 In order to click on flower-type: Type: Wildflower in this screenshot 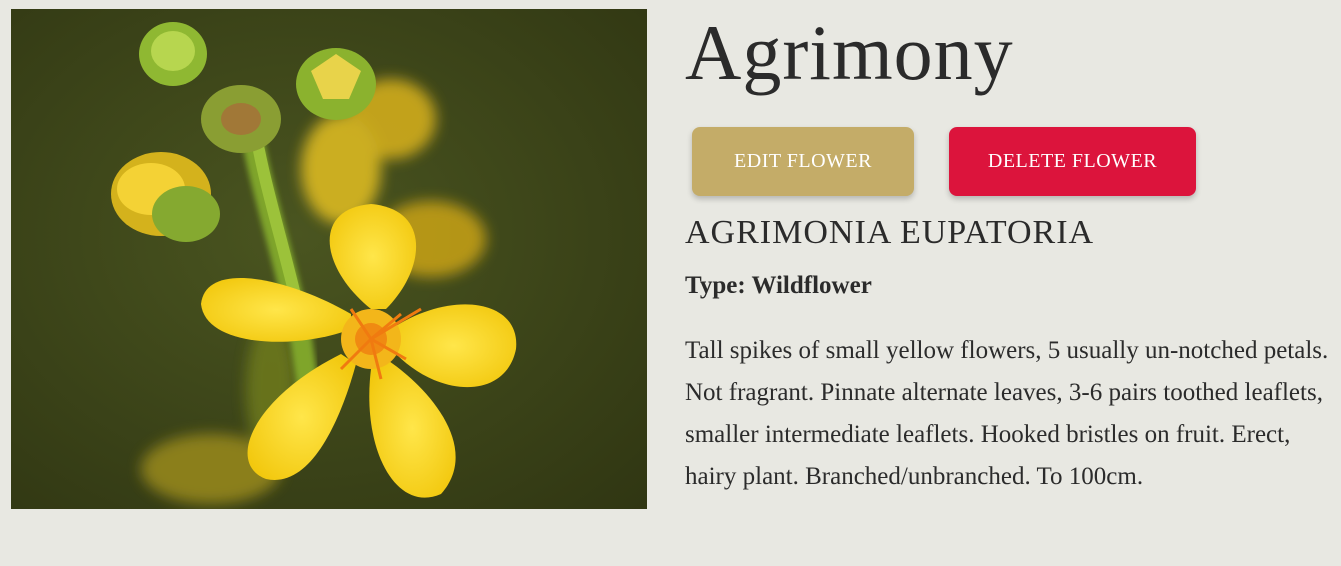, I will do `click(778, 285)`.